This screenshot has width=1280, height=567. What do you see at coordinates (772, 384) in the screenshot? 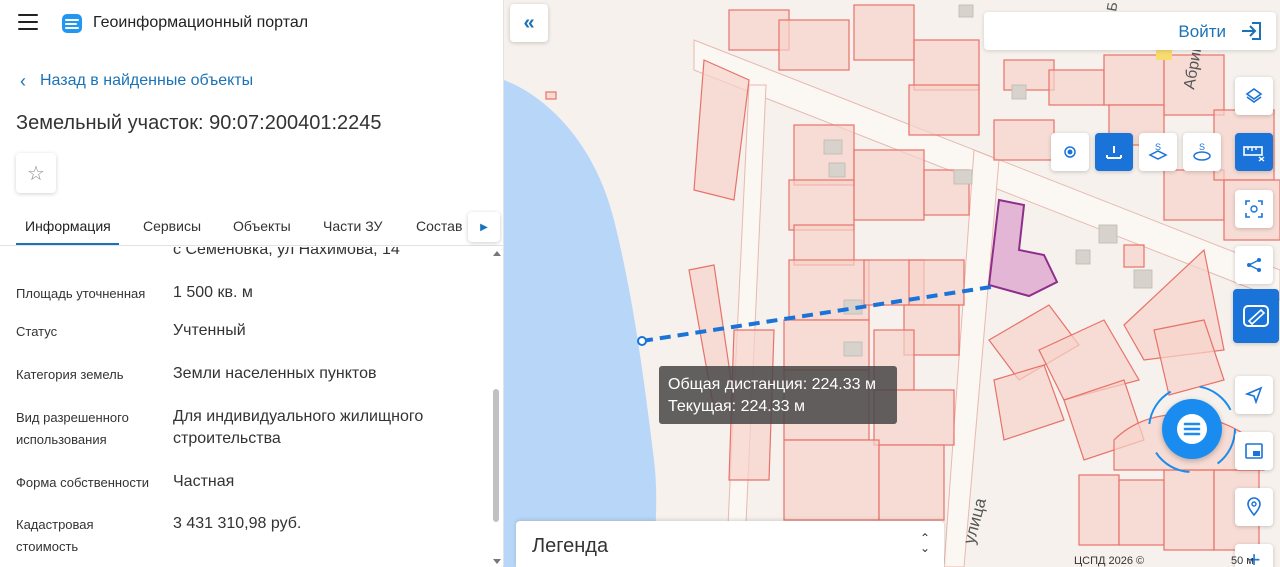
I see `total-distance-text: Общая дистанция: 224.33 м` at bounding box center [772, 384].